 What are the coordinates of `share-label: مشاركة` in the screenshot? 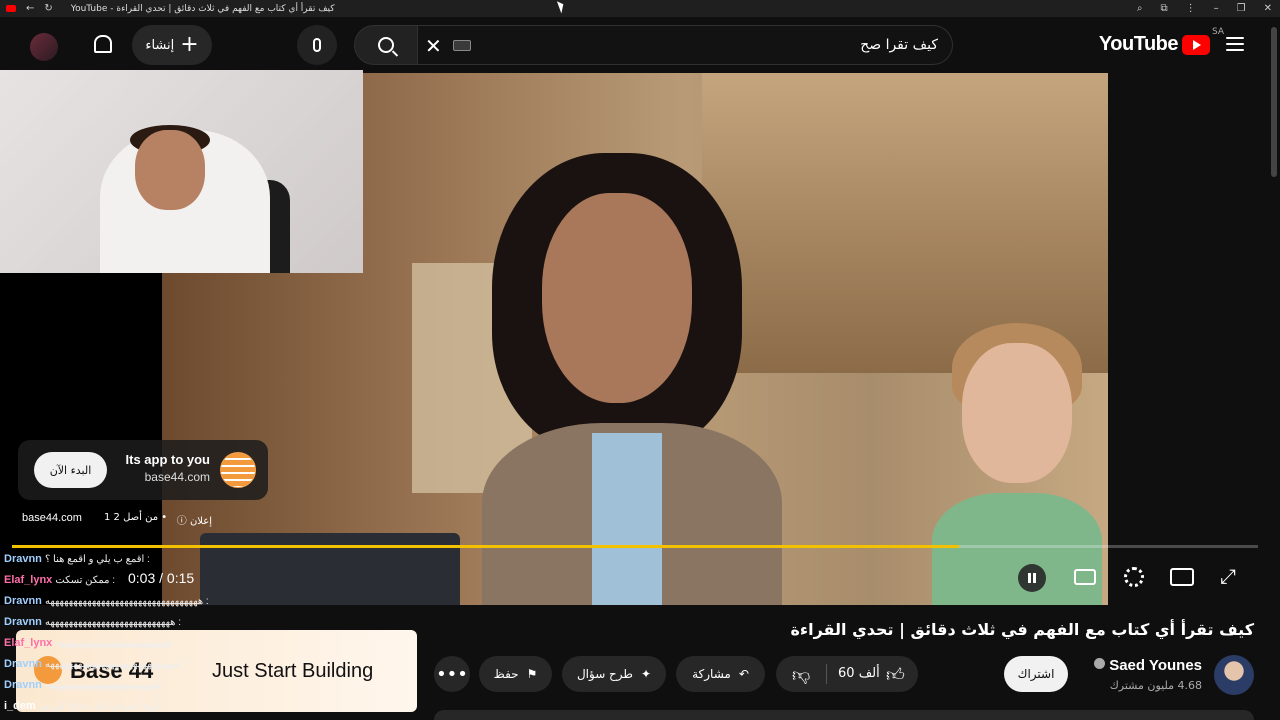 It's located at (711, 674).